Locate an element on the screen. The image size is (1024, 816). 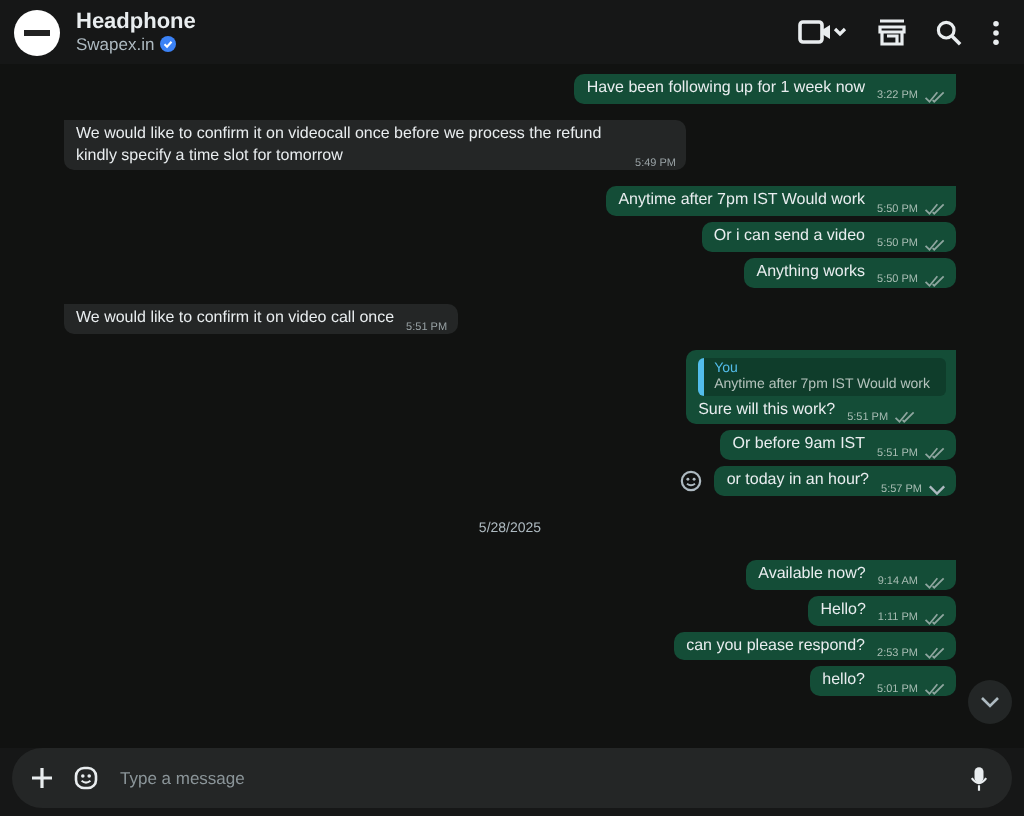
contact-subtitle: Swapex.in is located at coordinates (115, 44).